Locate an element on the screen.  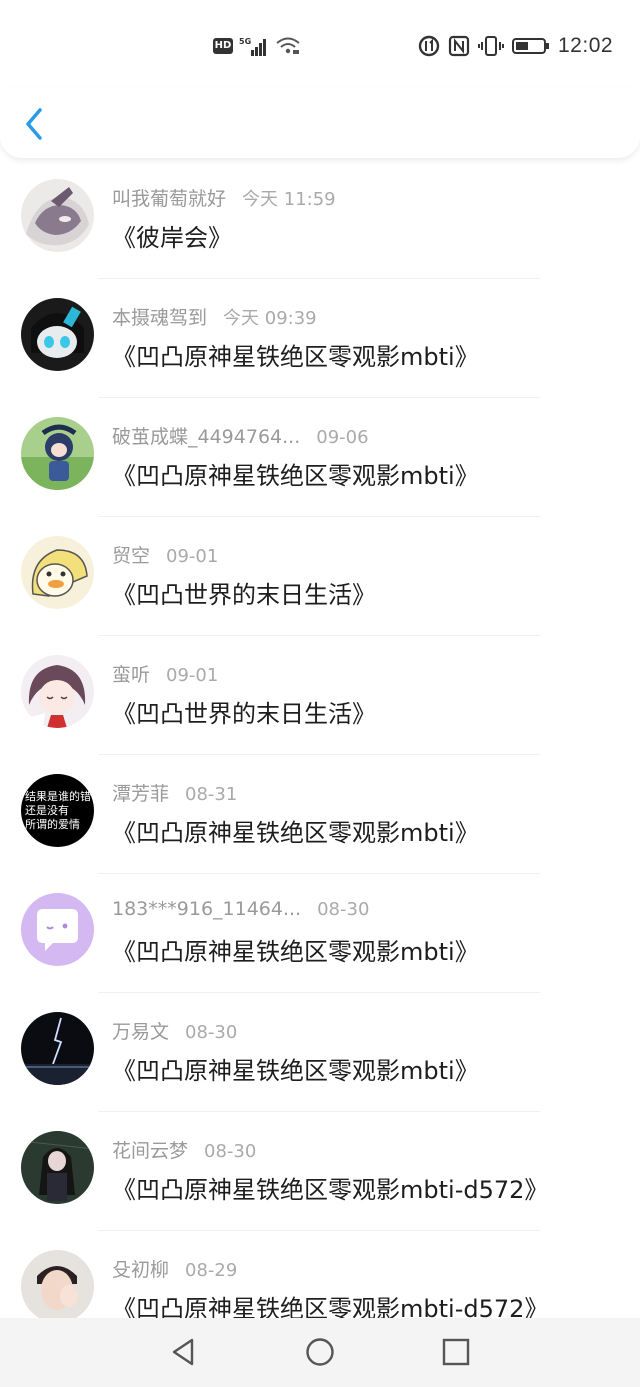
list-item: 破茧成蝶_4494764... 09-06 《凹凸原神星铁绝区零观影mbti》 is located at coordinates (320, 457).